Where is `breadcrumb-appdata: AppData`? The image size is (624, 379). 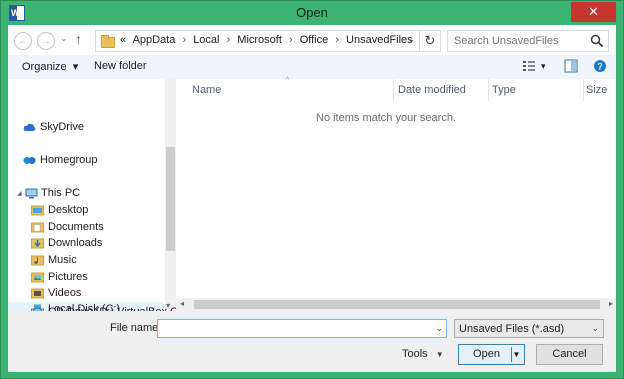
breadcrumb-appdata: AppData is located at coordinates (154, 40).